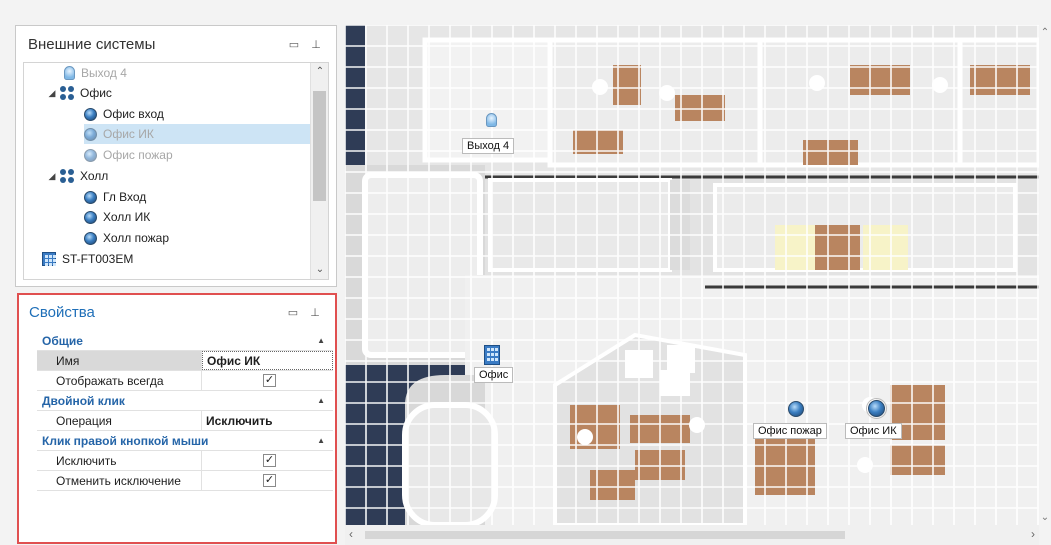  Describe the element at coordinates (125, 440) in the screenshot. I see `category-label: Клик правой кнопкой мыши` at that location.